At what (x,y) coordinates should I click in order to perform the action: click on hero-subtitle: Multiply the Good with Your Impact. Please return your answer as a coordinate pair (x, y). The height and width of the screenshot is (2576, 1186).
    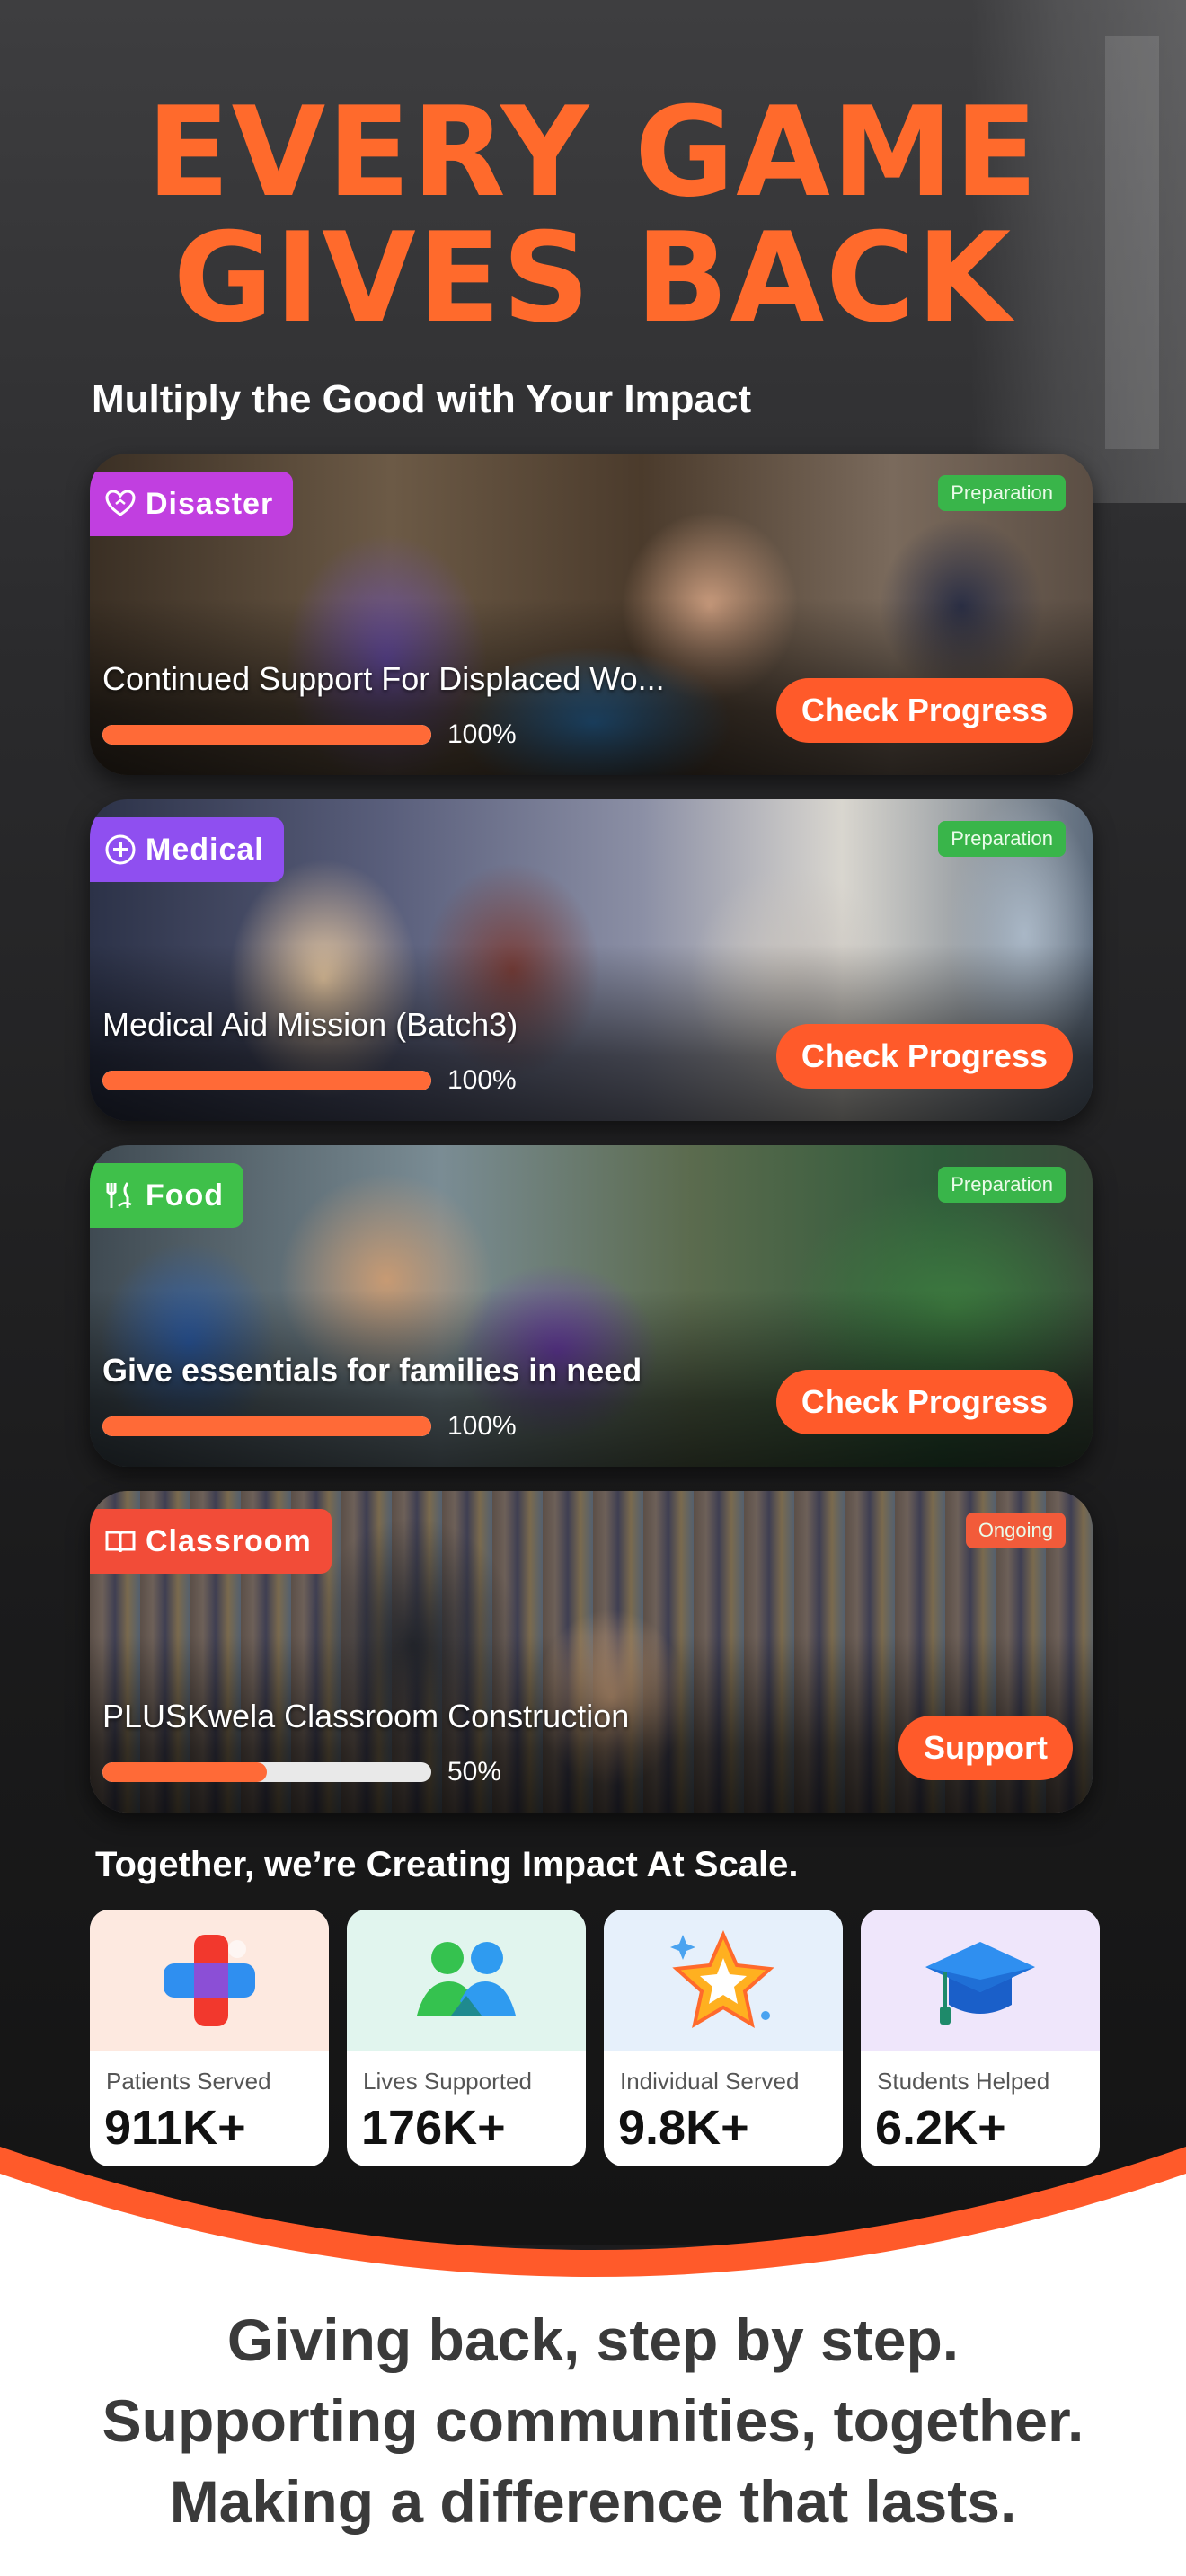
    Looking at the image, I should click on (422, 399).